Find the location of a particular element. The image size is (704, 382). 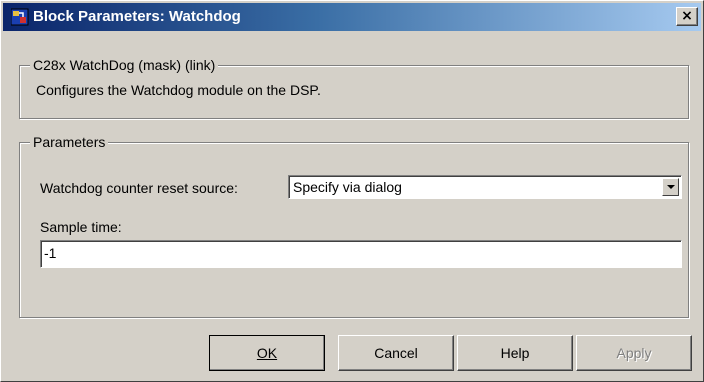

apply-button-label: Apply is located at coordinates (634, 353).